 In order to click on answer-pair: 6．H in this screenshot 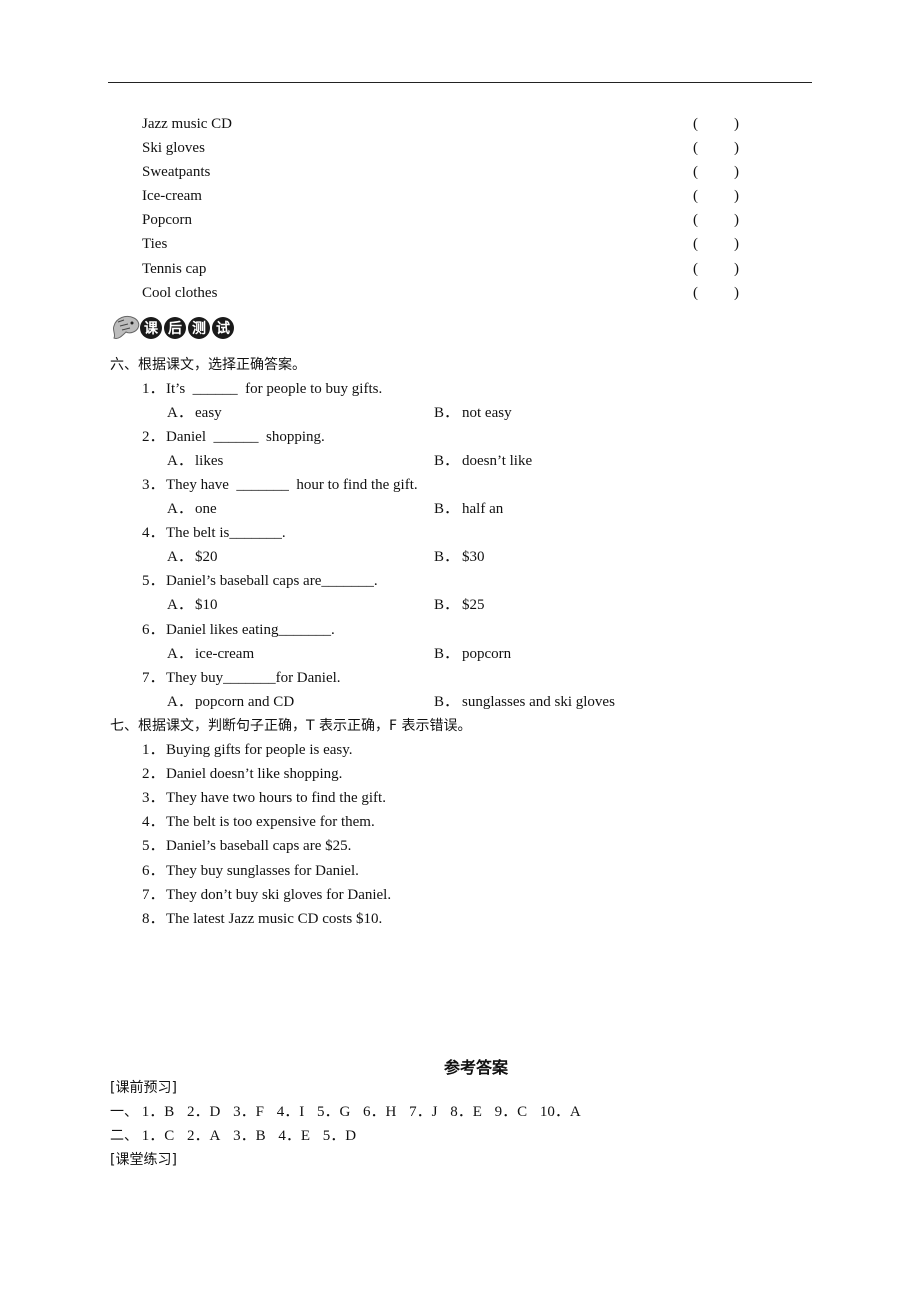, I will do `click(380, 1112)`.